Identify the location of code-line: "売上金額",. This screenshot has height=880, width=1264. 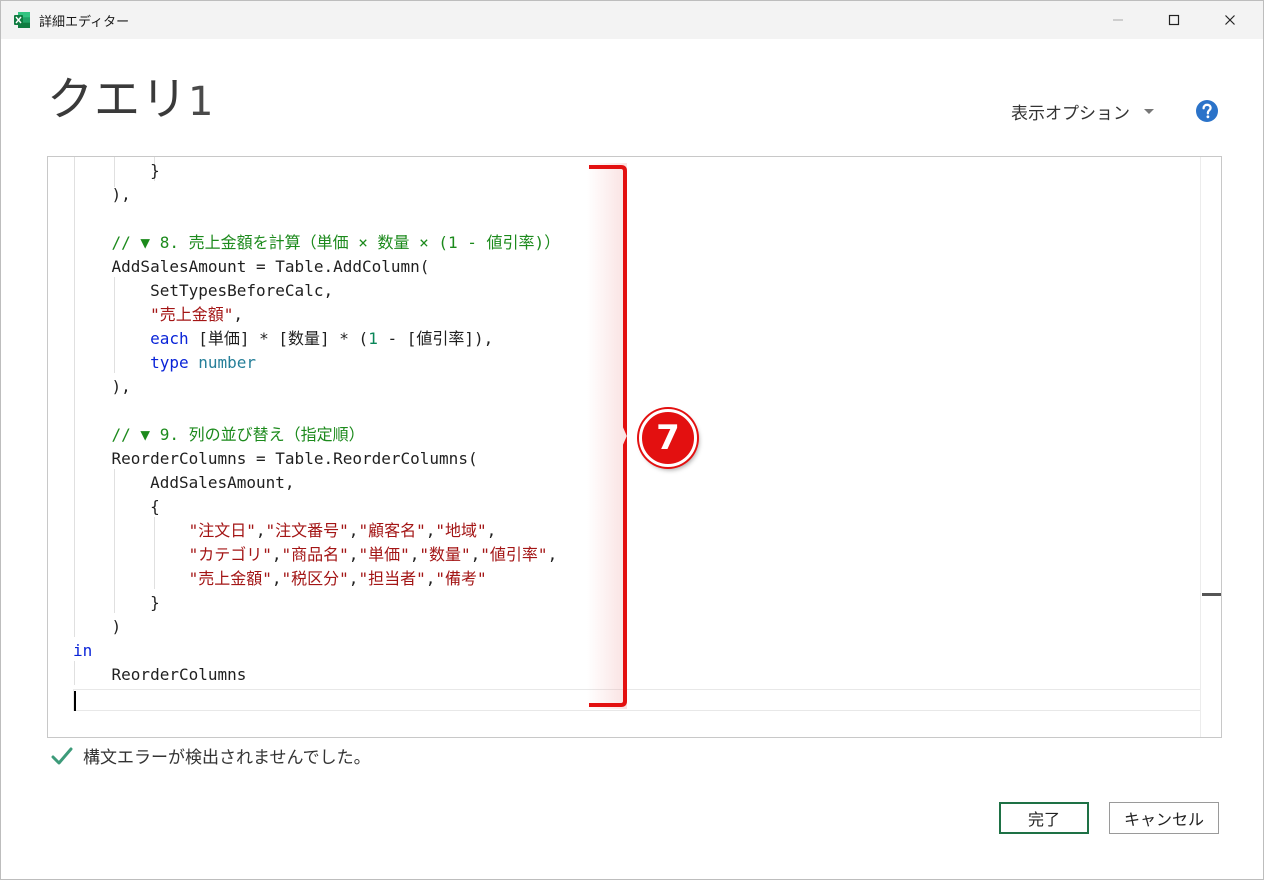
(316, 315).